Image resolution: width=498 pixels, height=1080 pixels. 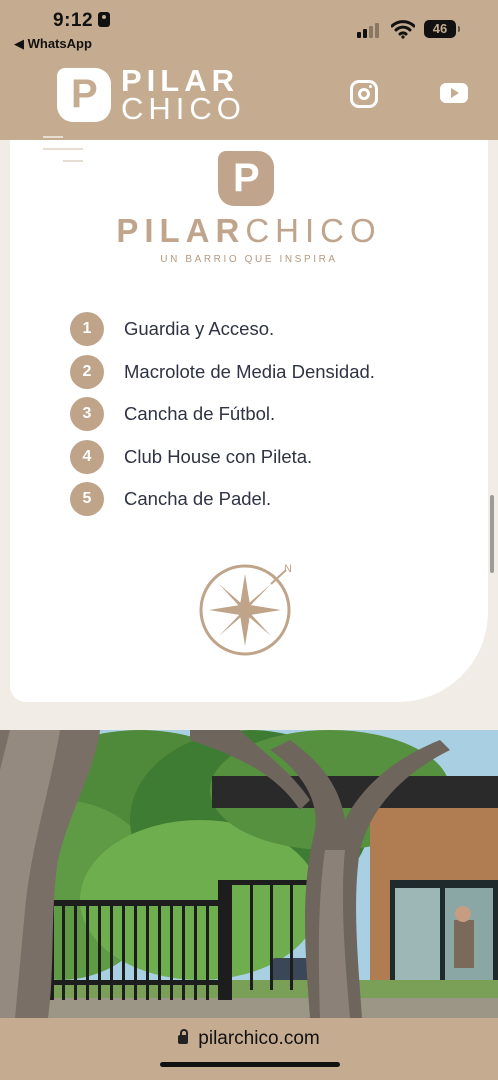 I want to click on compass-north-label: N, so click(x=288, y=569).